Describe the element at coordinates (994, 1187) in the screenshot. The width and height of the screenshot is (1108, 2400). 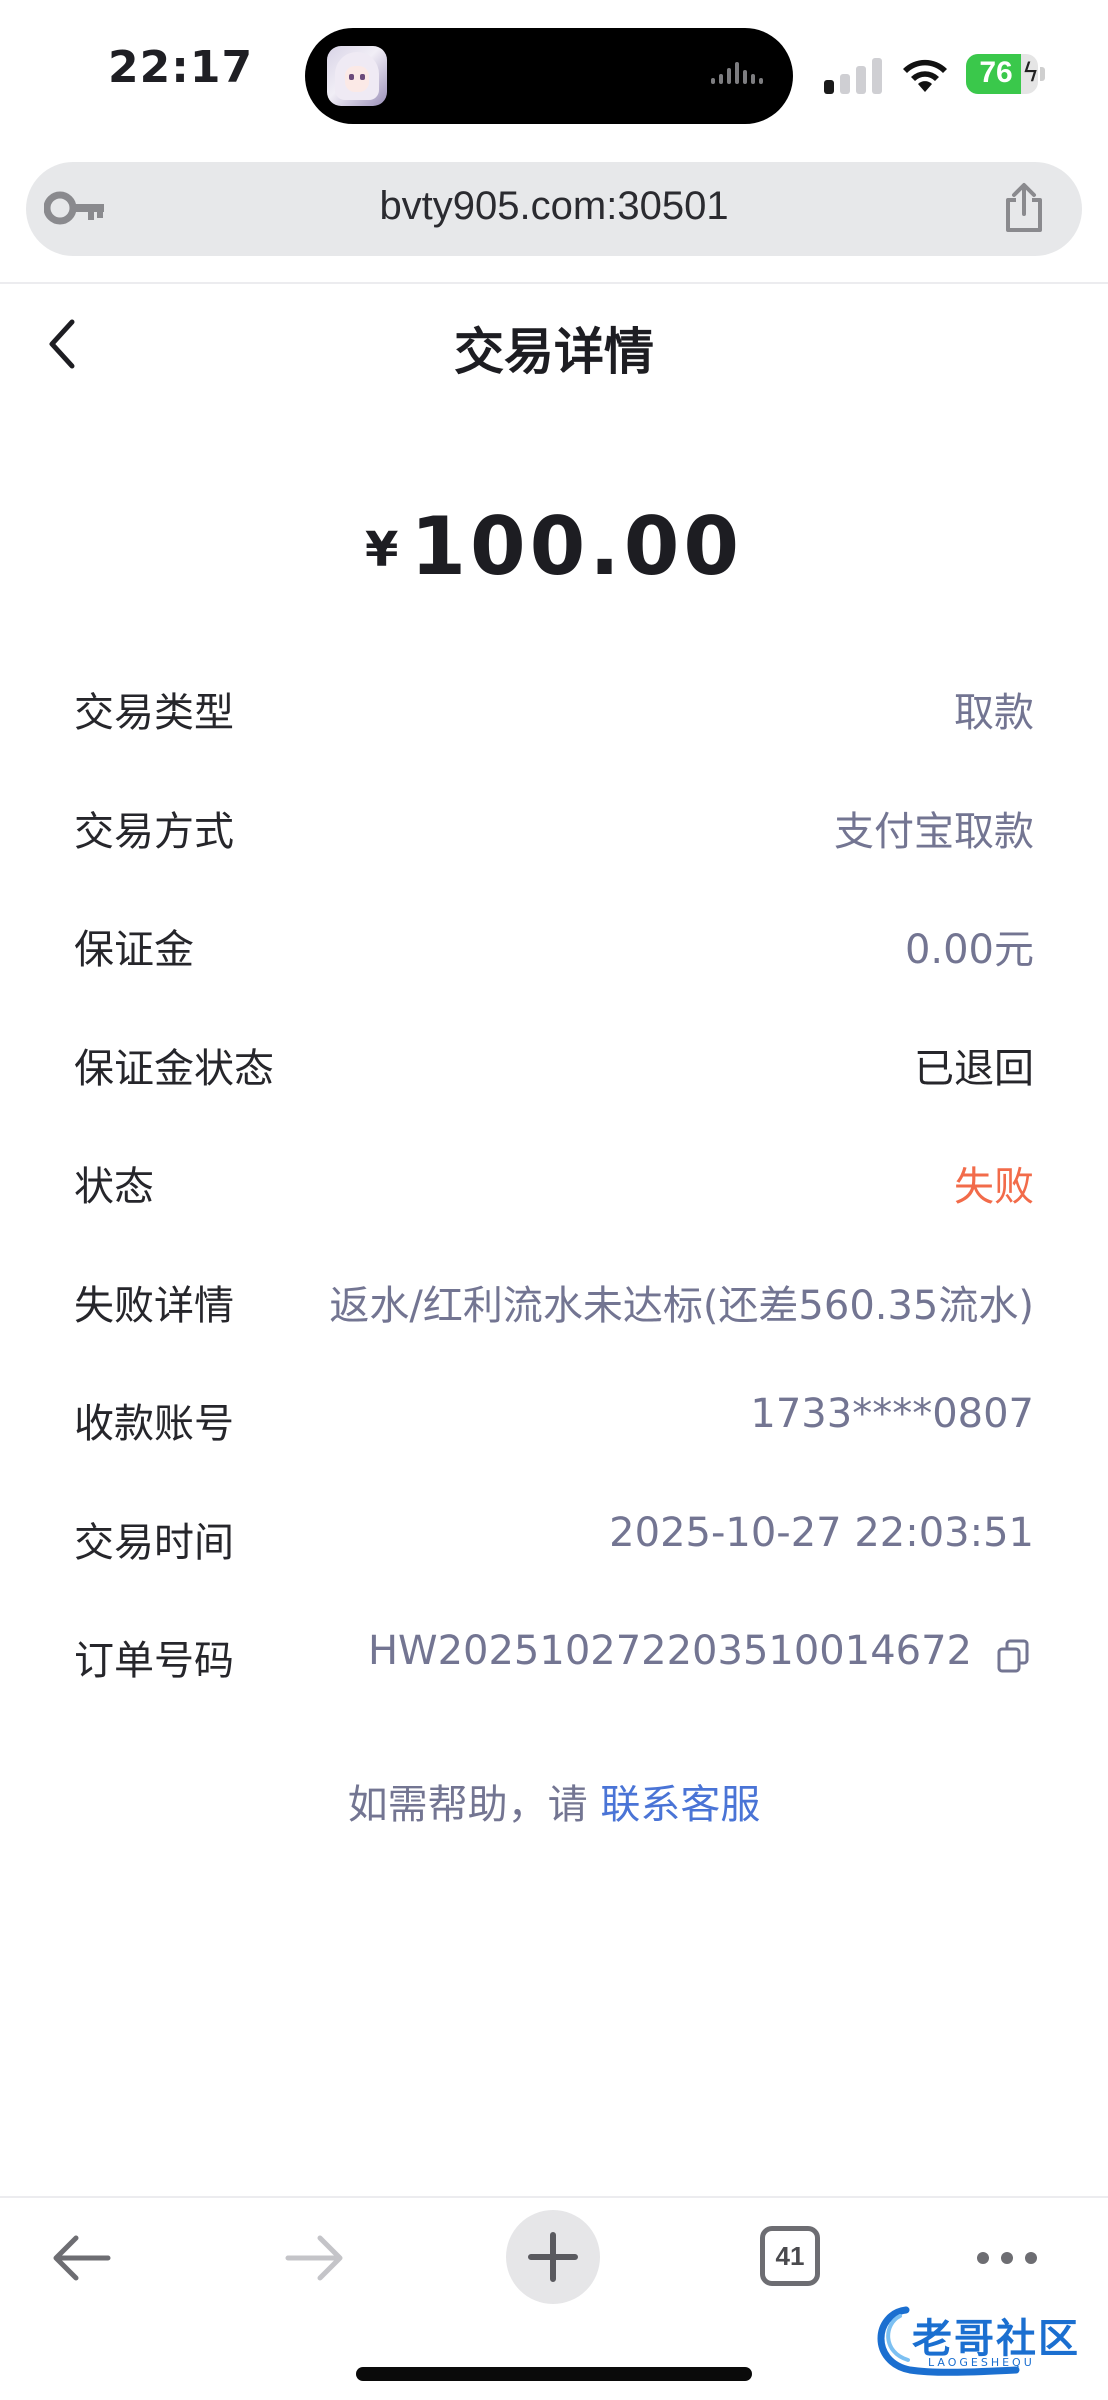
I see `status-badge: 失败` at that location.